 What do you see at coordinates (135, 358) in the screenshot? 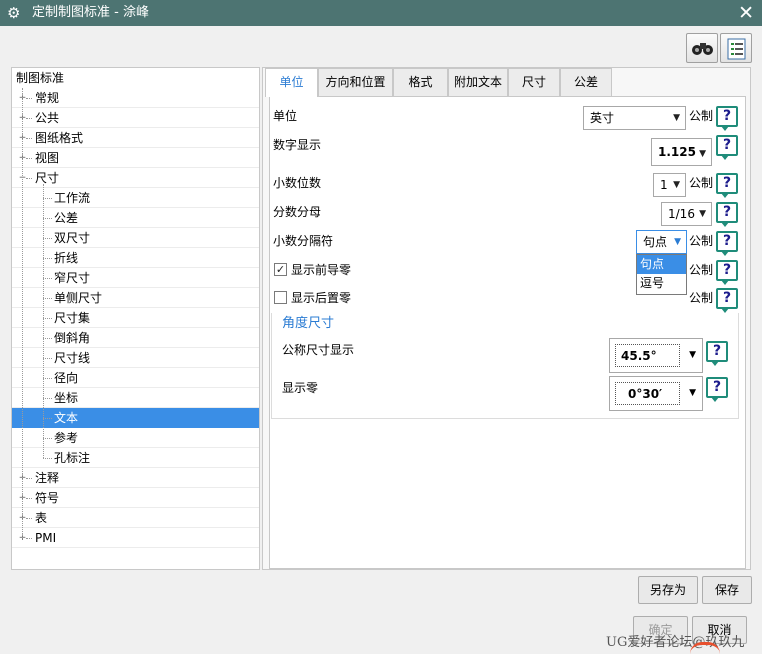
I see `tree-child-item: 尺寸线` at bounding box center [135, 358].